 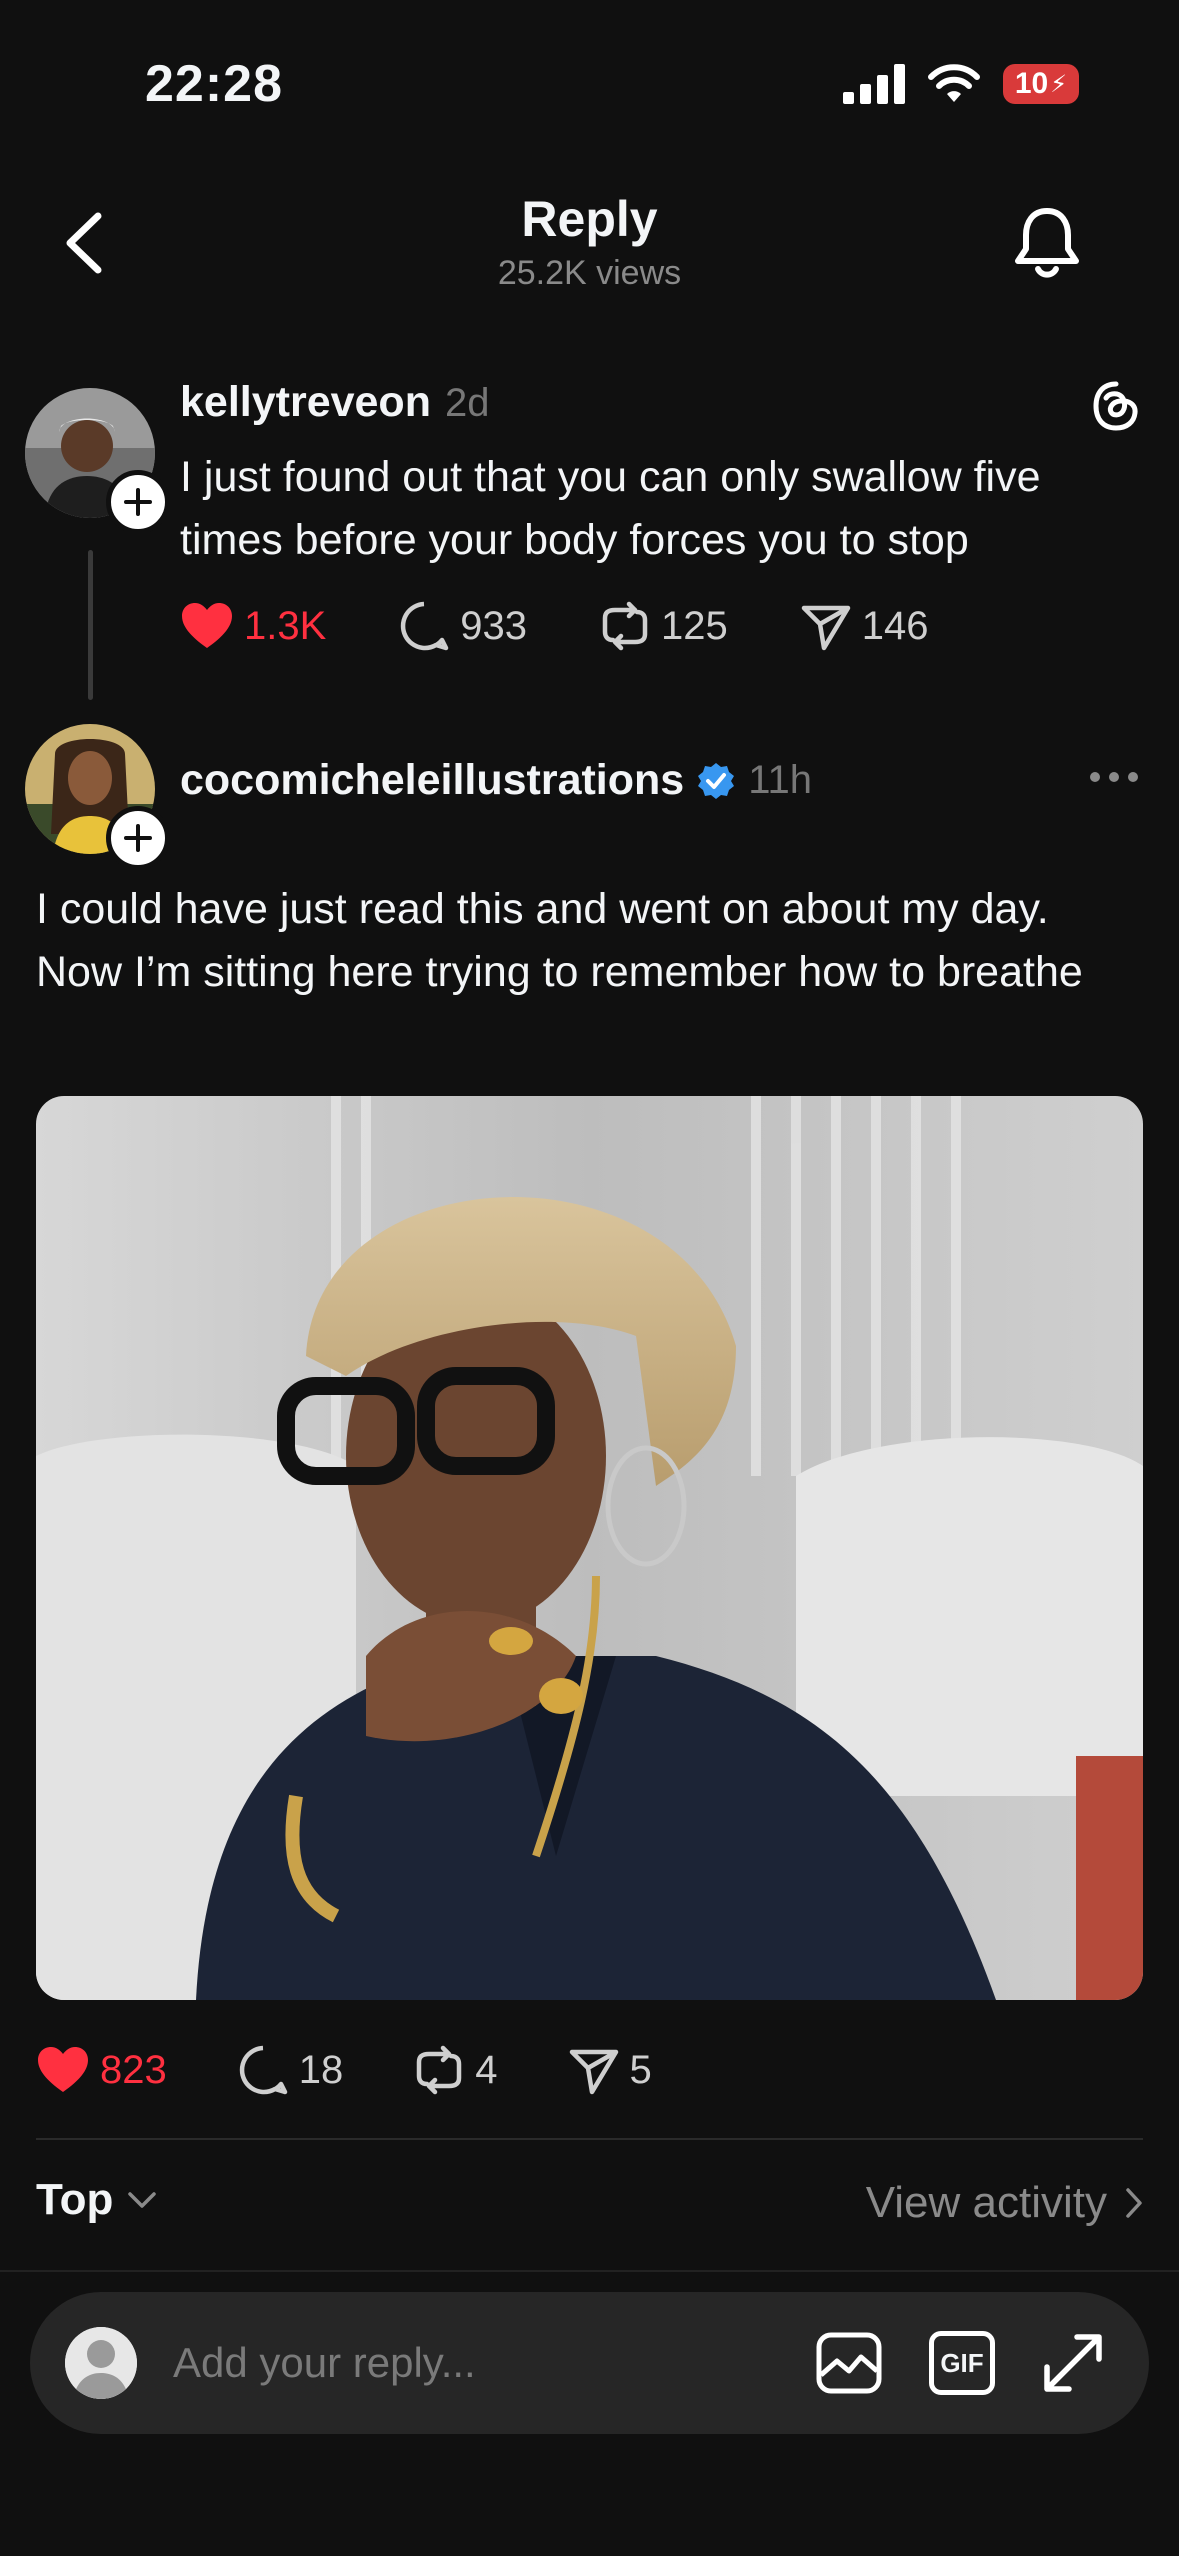 What do you see at coordinates (874, 84) in the screenshot?
I see `signal-icon` at bounding box center [874, 84].